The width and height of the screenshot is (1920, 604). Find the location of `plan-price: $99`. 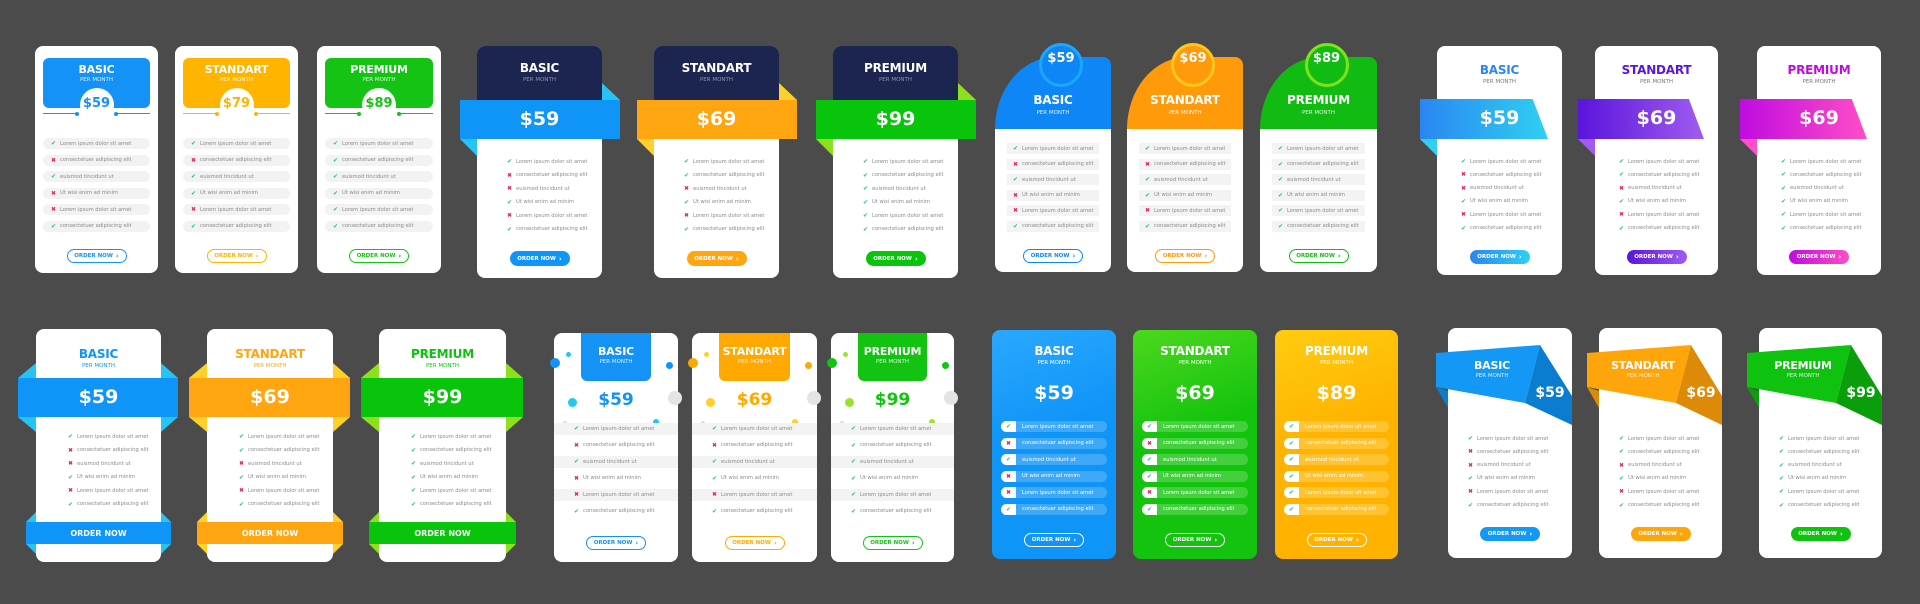

plan-price: $99 is located at coordinates (442, 397).